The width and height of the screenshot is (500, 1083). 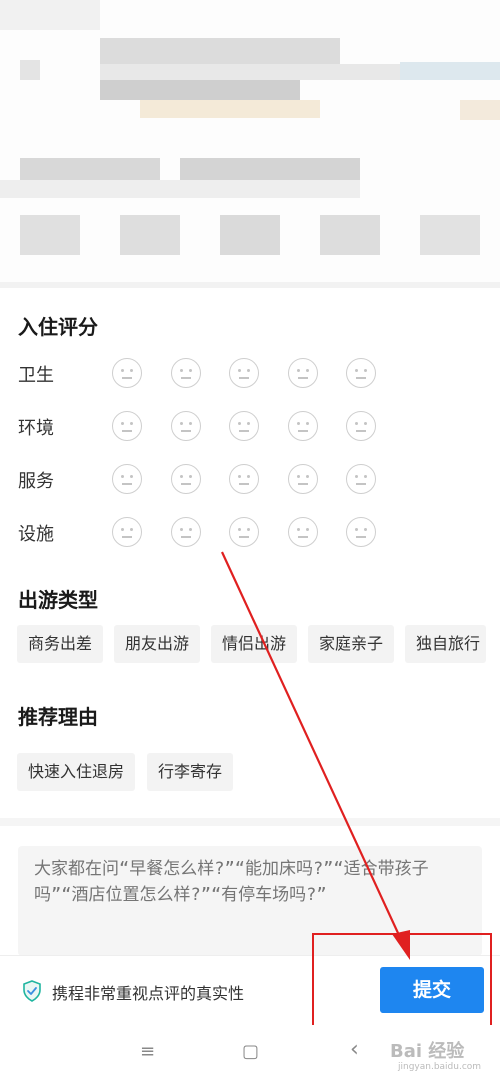 I want to click on home-icon: ▢, so click(x=250, y=1051).